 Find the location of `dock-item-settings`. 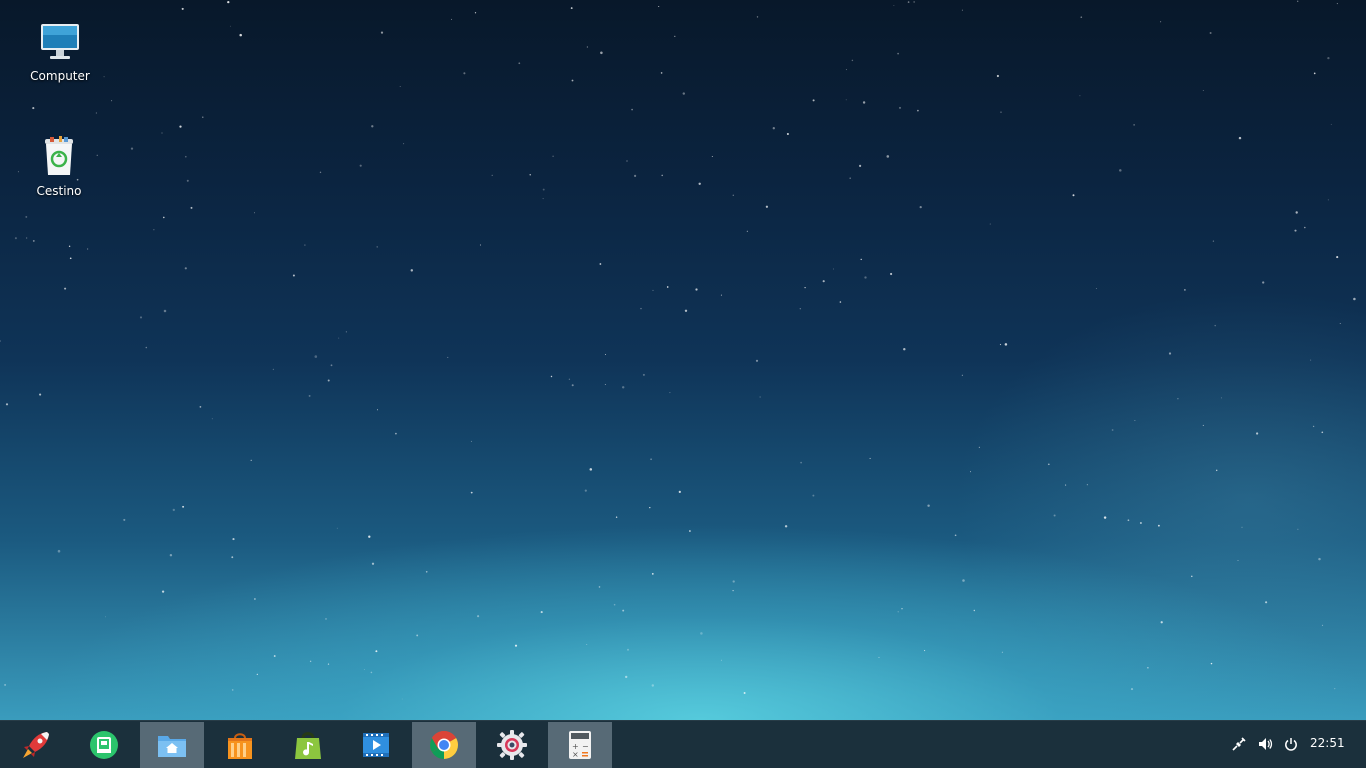

dock-item-settings is located at coordinates (512, 745).